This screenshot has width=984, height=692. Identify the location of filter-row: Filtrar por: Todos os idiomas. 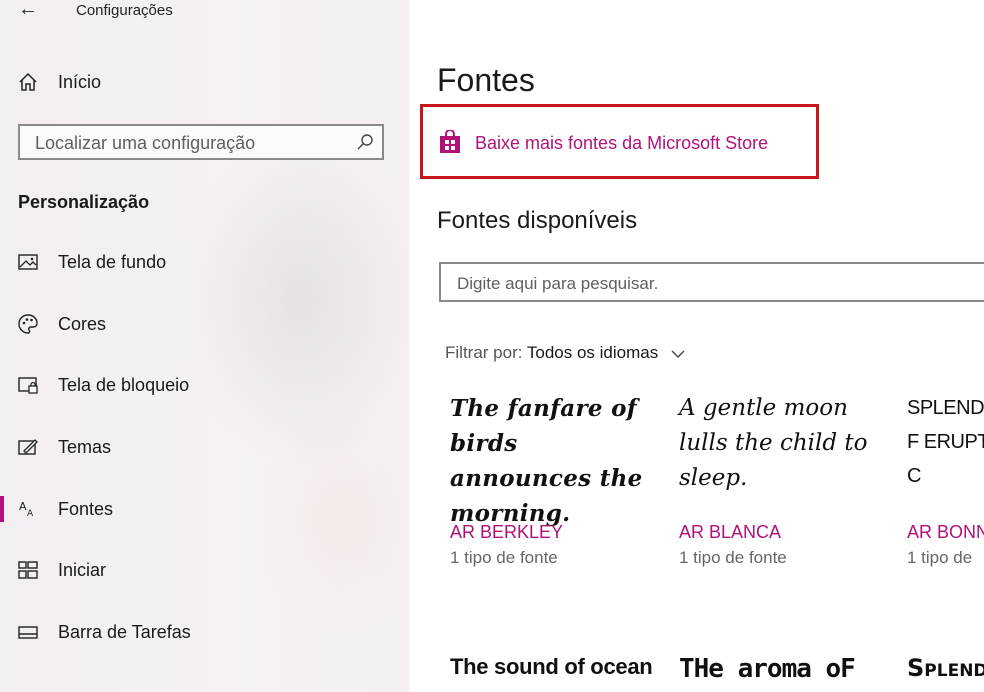
(565, 353).